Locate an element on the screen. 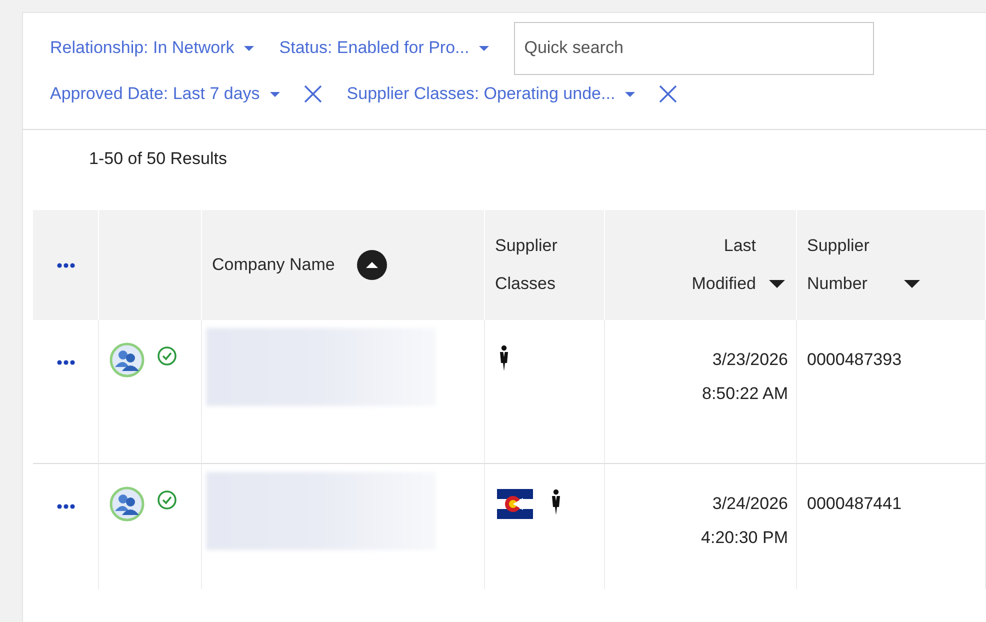  table-cell: 0000487441 is located at coordinates (854, 503).